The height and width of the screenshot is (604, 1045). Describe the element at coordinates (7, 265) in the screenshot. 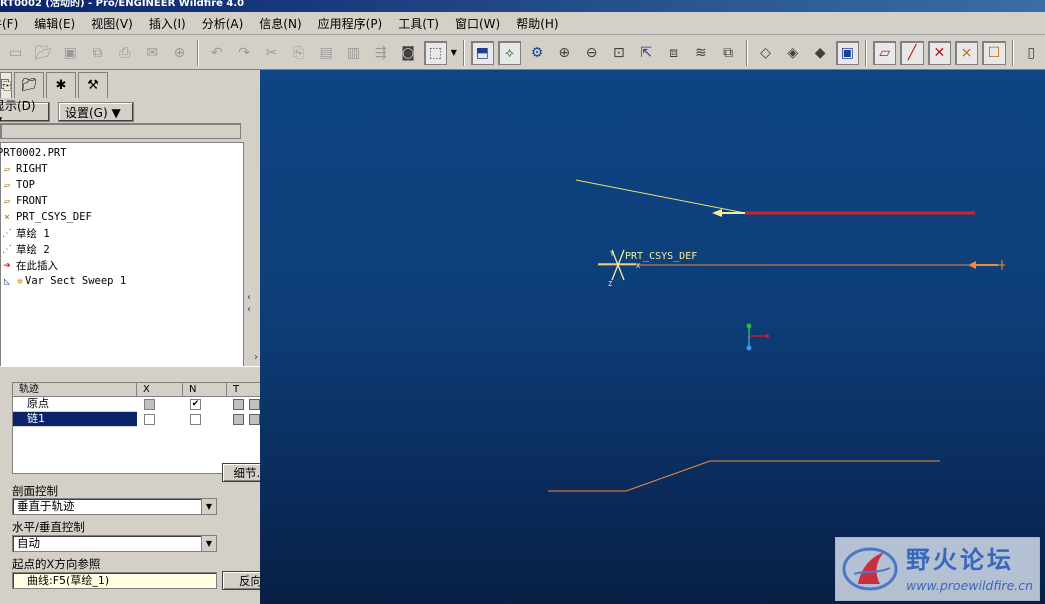

I see `insert-here-icon: ➔` at that location.